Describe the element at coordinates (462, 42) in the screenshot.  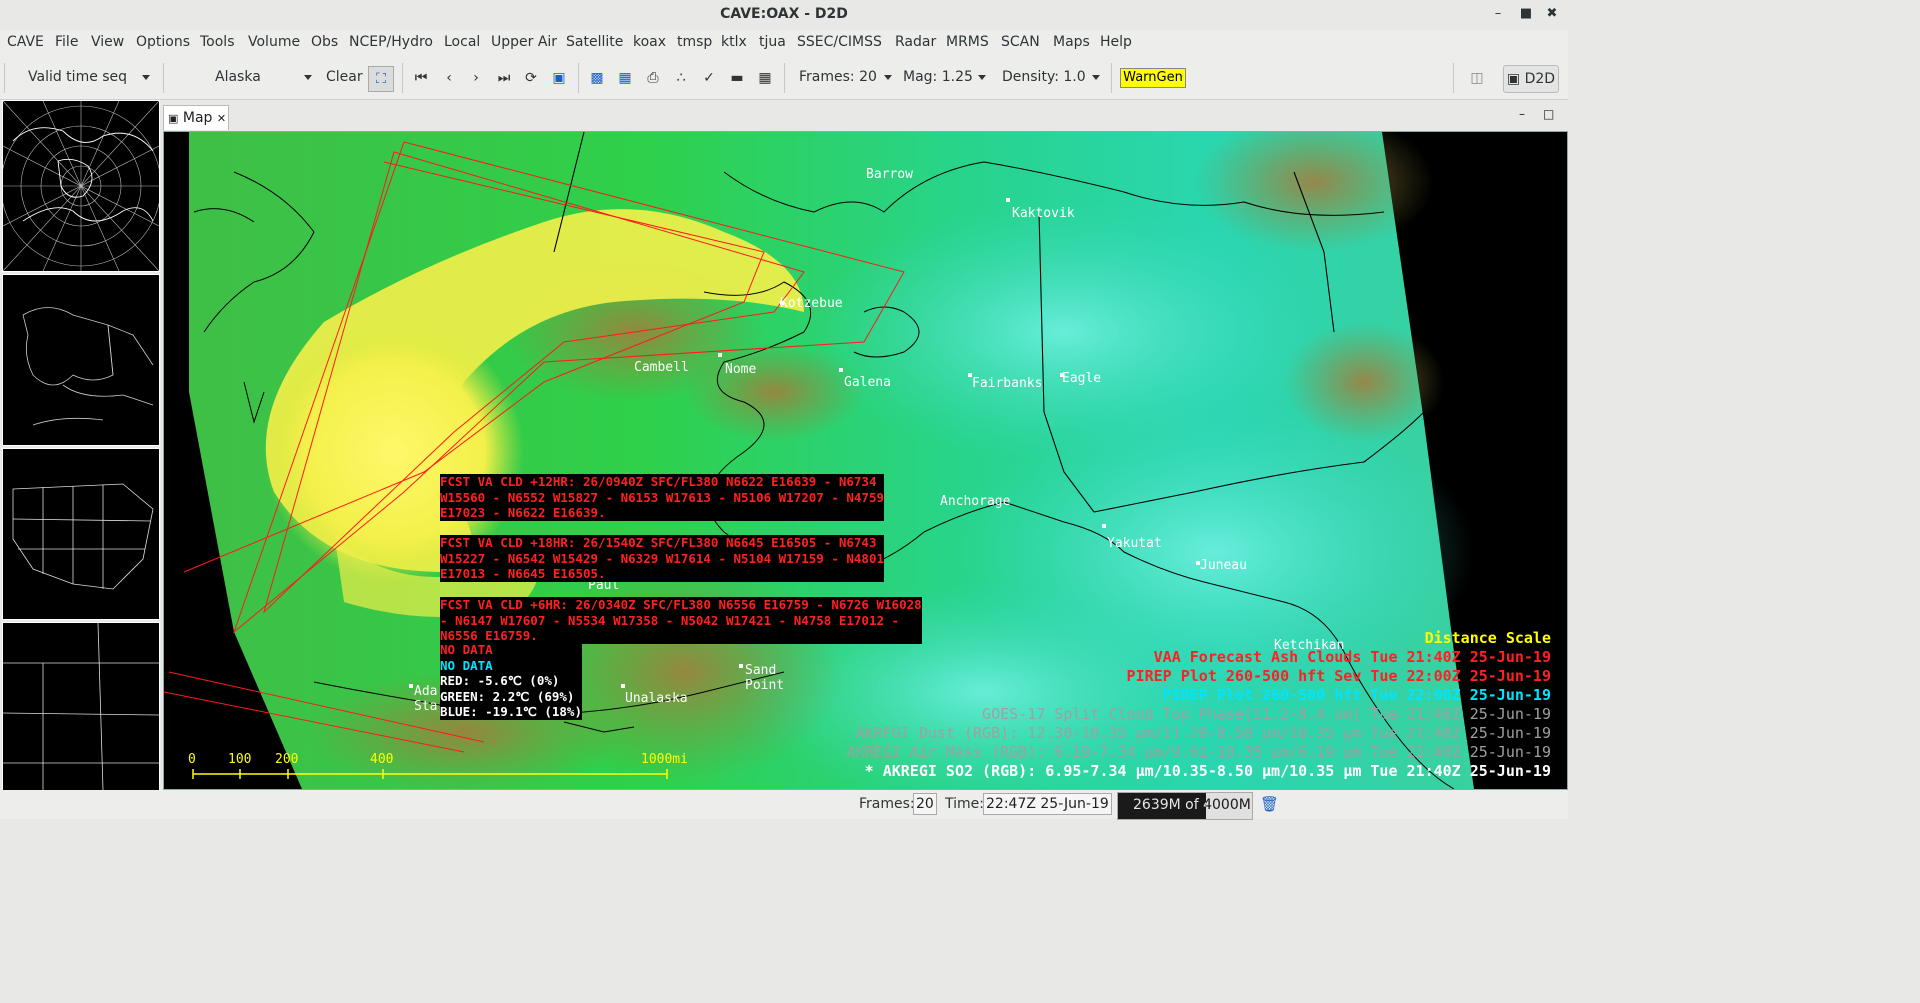
I see `menu-local: Local` at that location.